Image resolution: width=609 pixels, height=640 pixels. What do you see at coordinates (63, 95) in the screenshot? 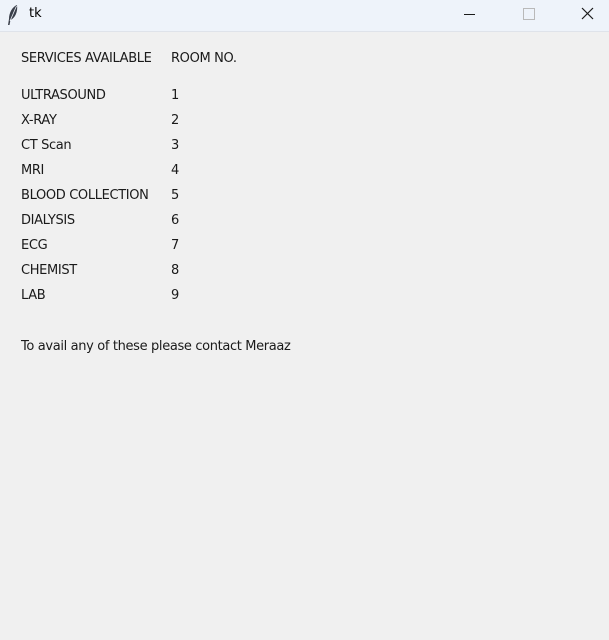
I see `service-name: ULTRASOUND` at bounding box center [63, 95].